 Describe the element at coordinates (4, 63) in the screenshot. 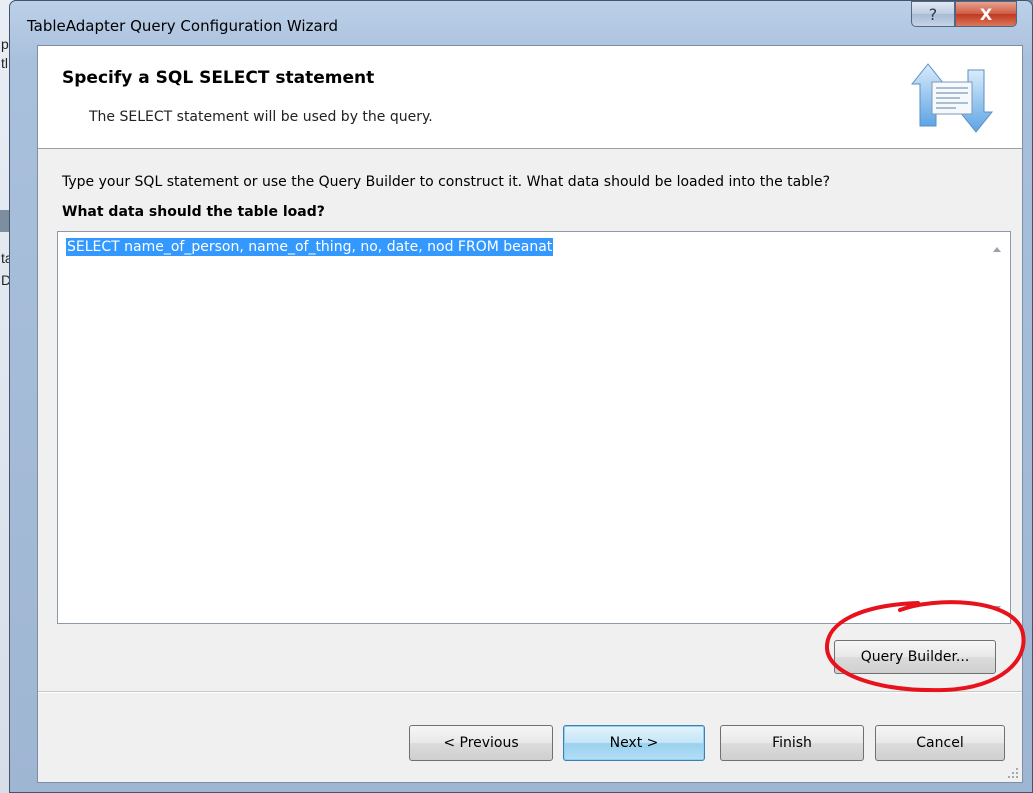

I see `background-text: tl` at that location.